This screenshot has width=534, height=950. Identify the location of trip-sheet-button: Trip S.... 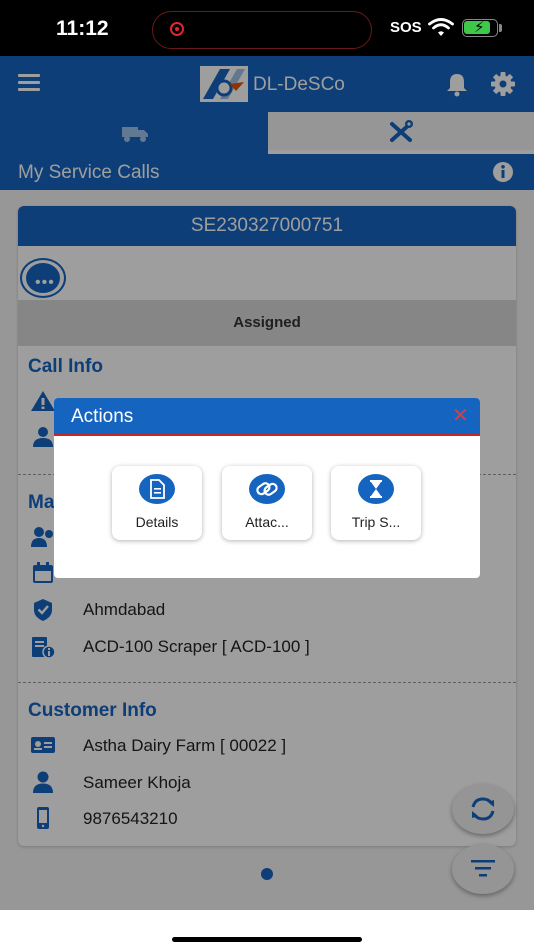
(376, 503).